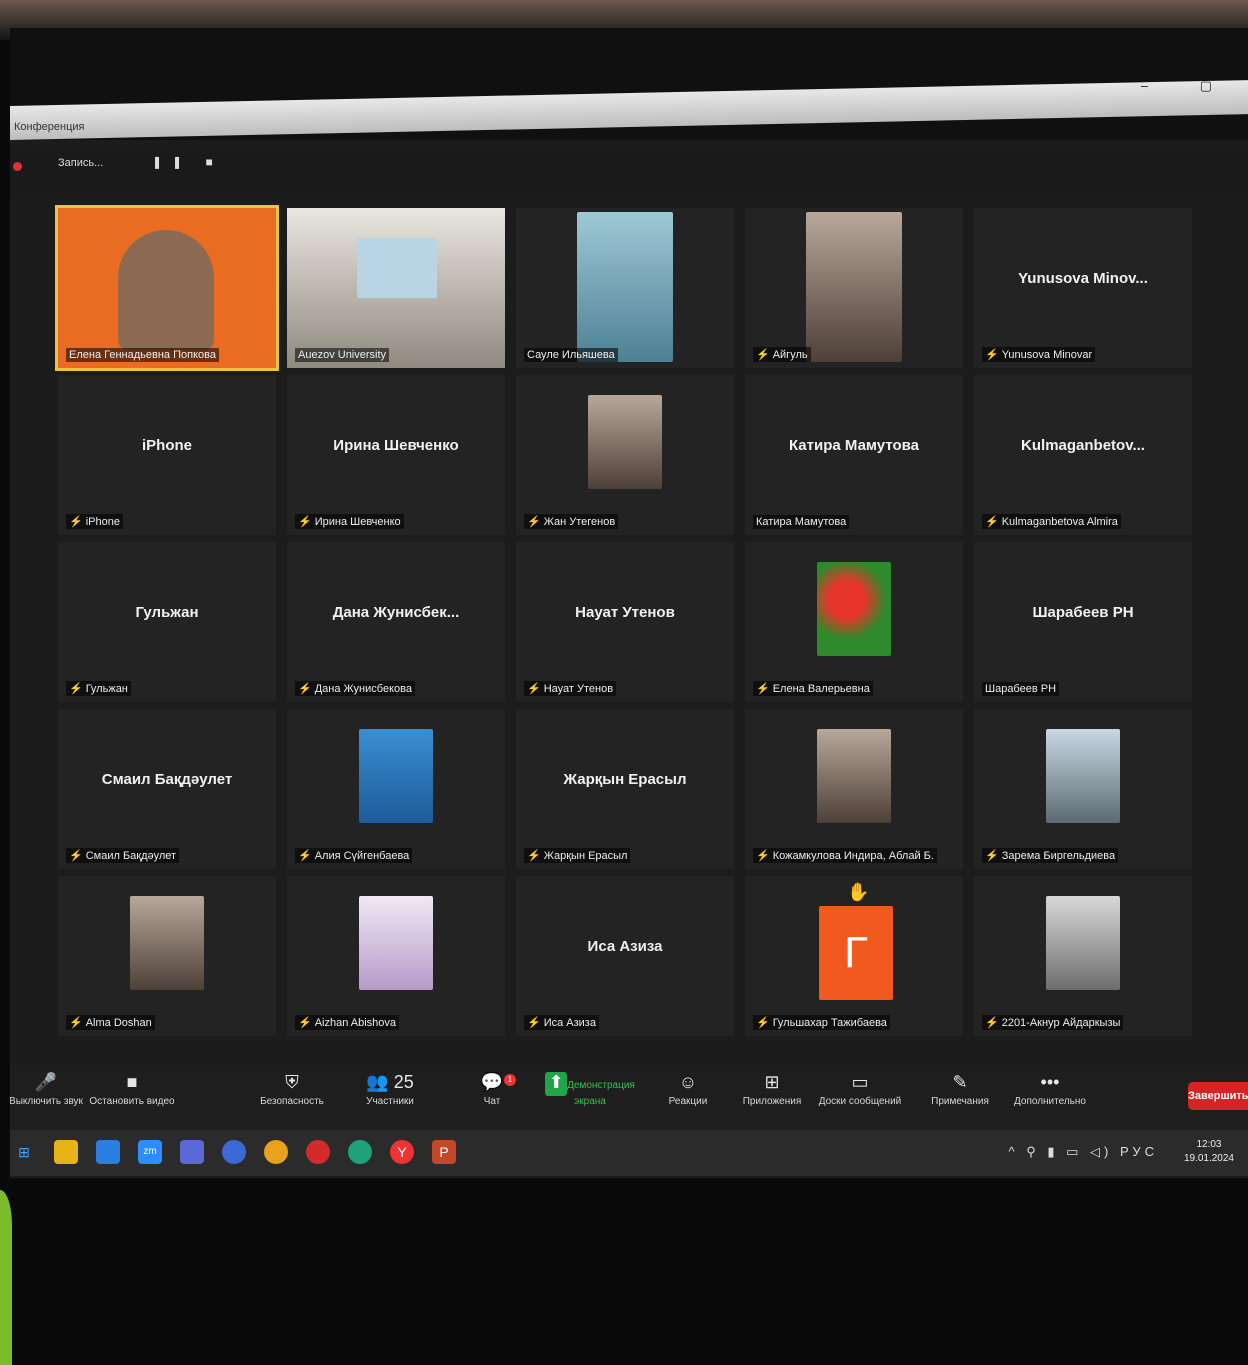  Describe the element at coordinates (150, 1152) in the screenshot. I see `zoom-icon: zm` at that location.